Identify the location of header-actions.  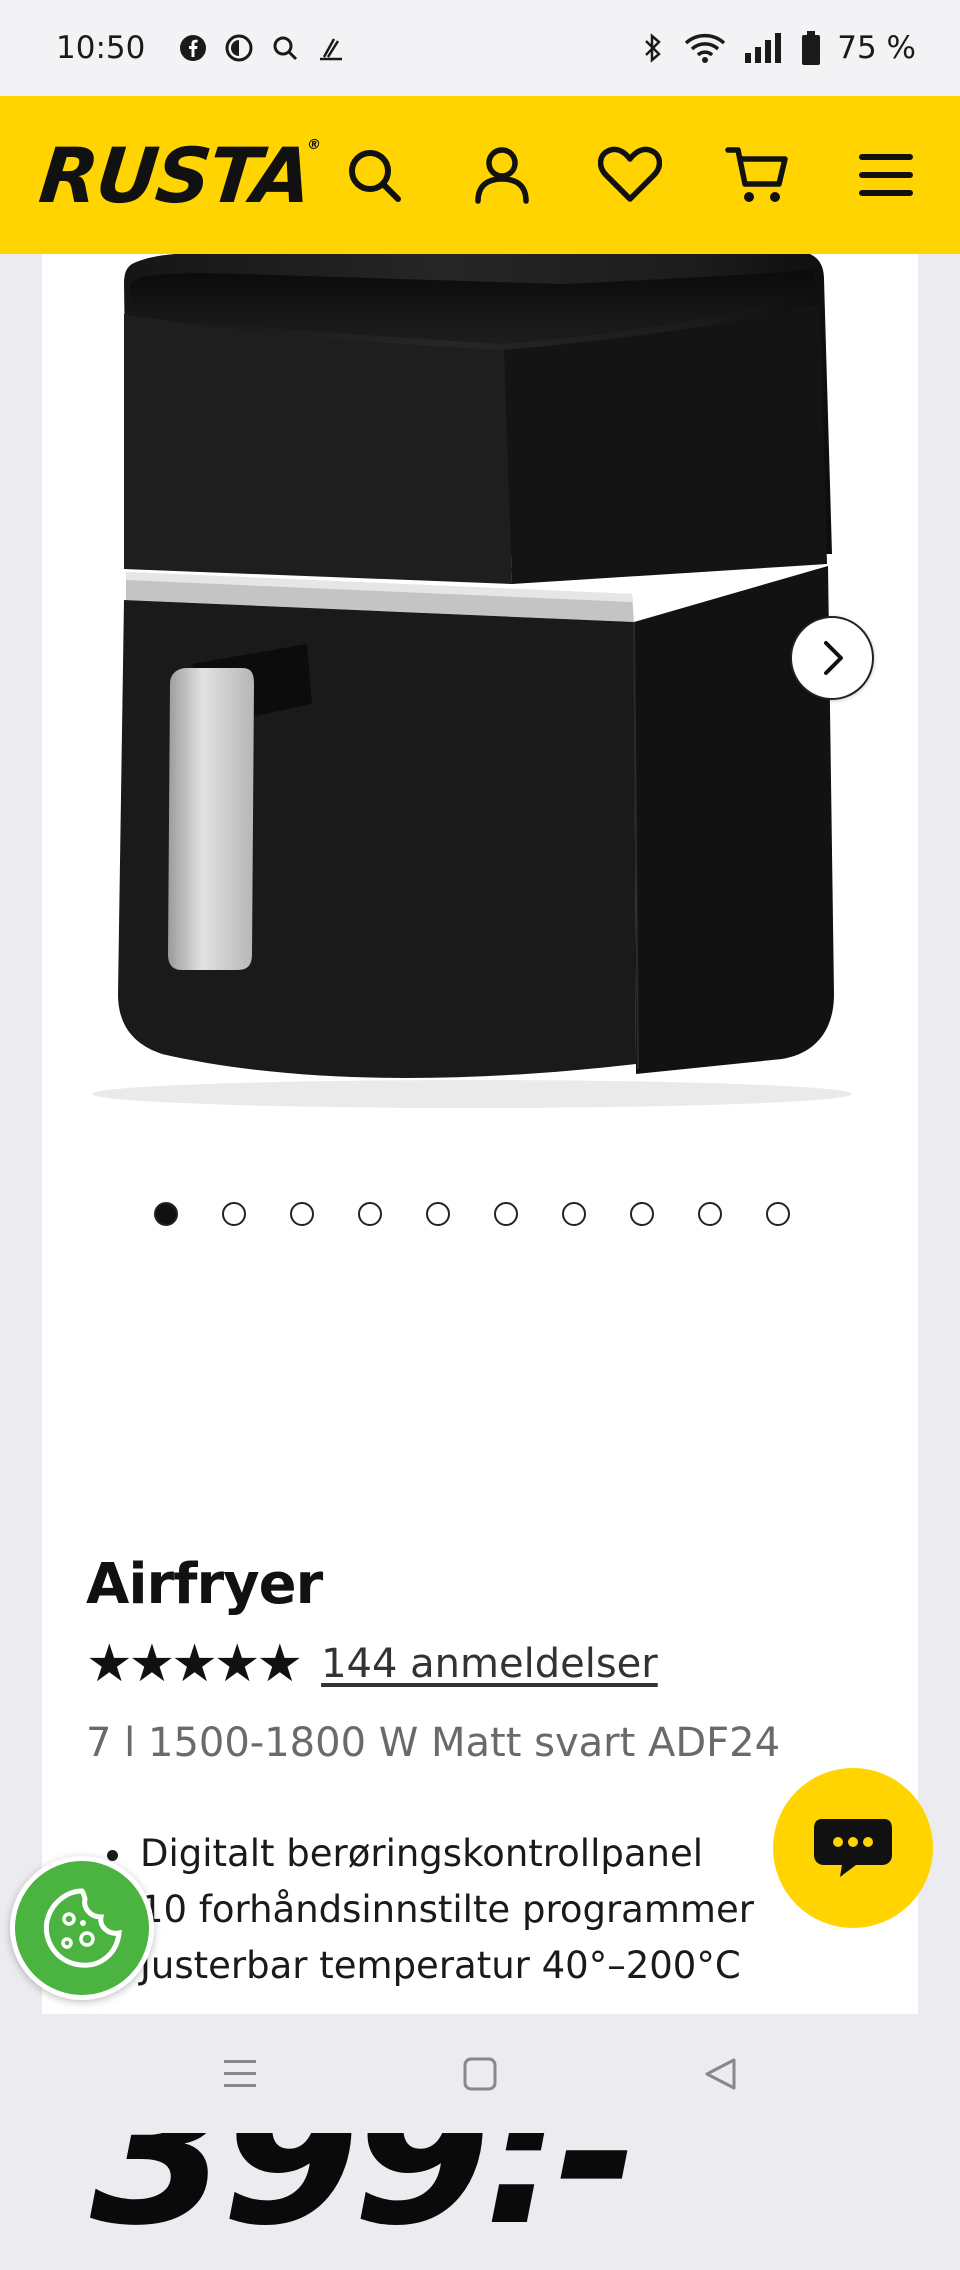
(630, 175).